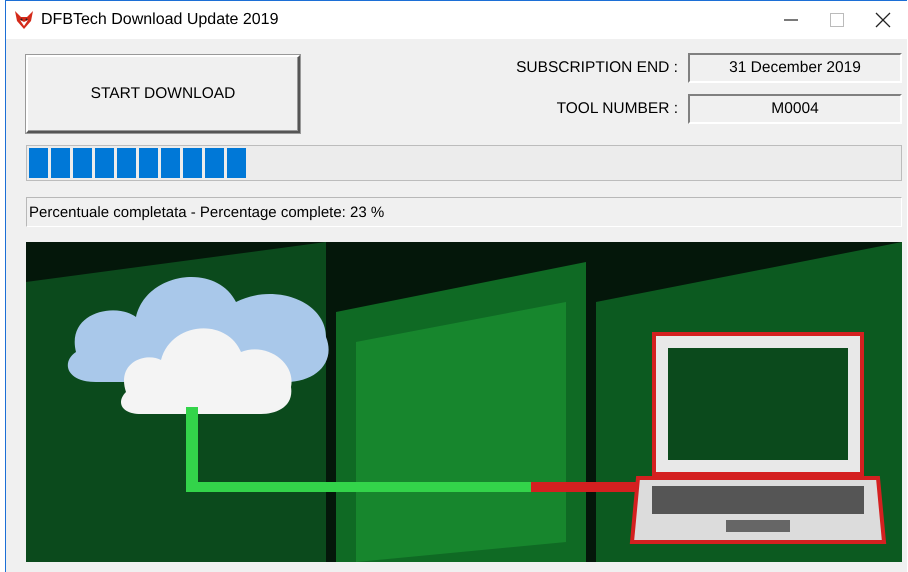 The width and height of the screenshot is (908, 572). What do you see at coordinates (464, 212) in the screenshot?
I see `status-field: Percentuale completata - Percentage complete: 23 %` at bounding box center [464, 212].